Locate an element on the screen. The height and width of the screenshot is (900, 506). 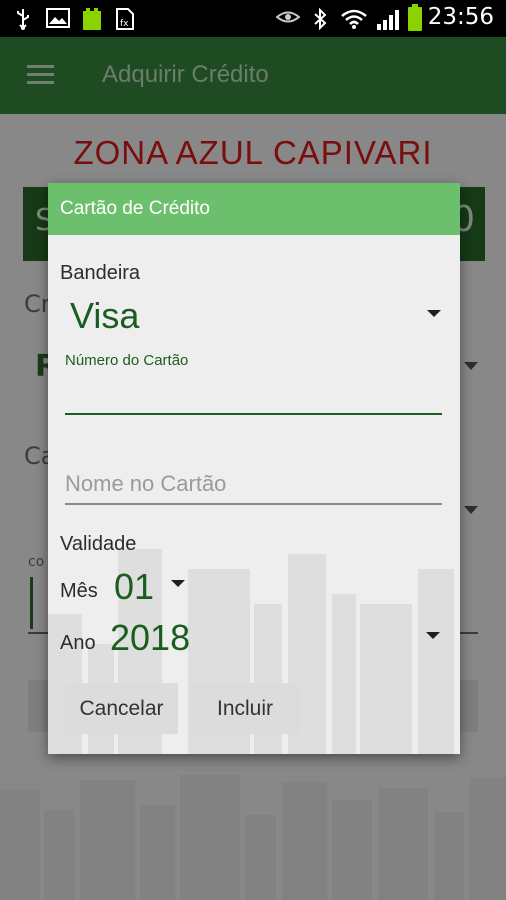
ano-spinner: 2018 is located at coordinates (150, 638).